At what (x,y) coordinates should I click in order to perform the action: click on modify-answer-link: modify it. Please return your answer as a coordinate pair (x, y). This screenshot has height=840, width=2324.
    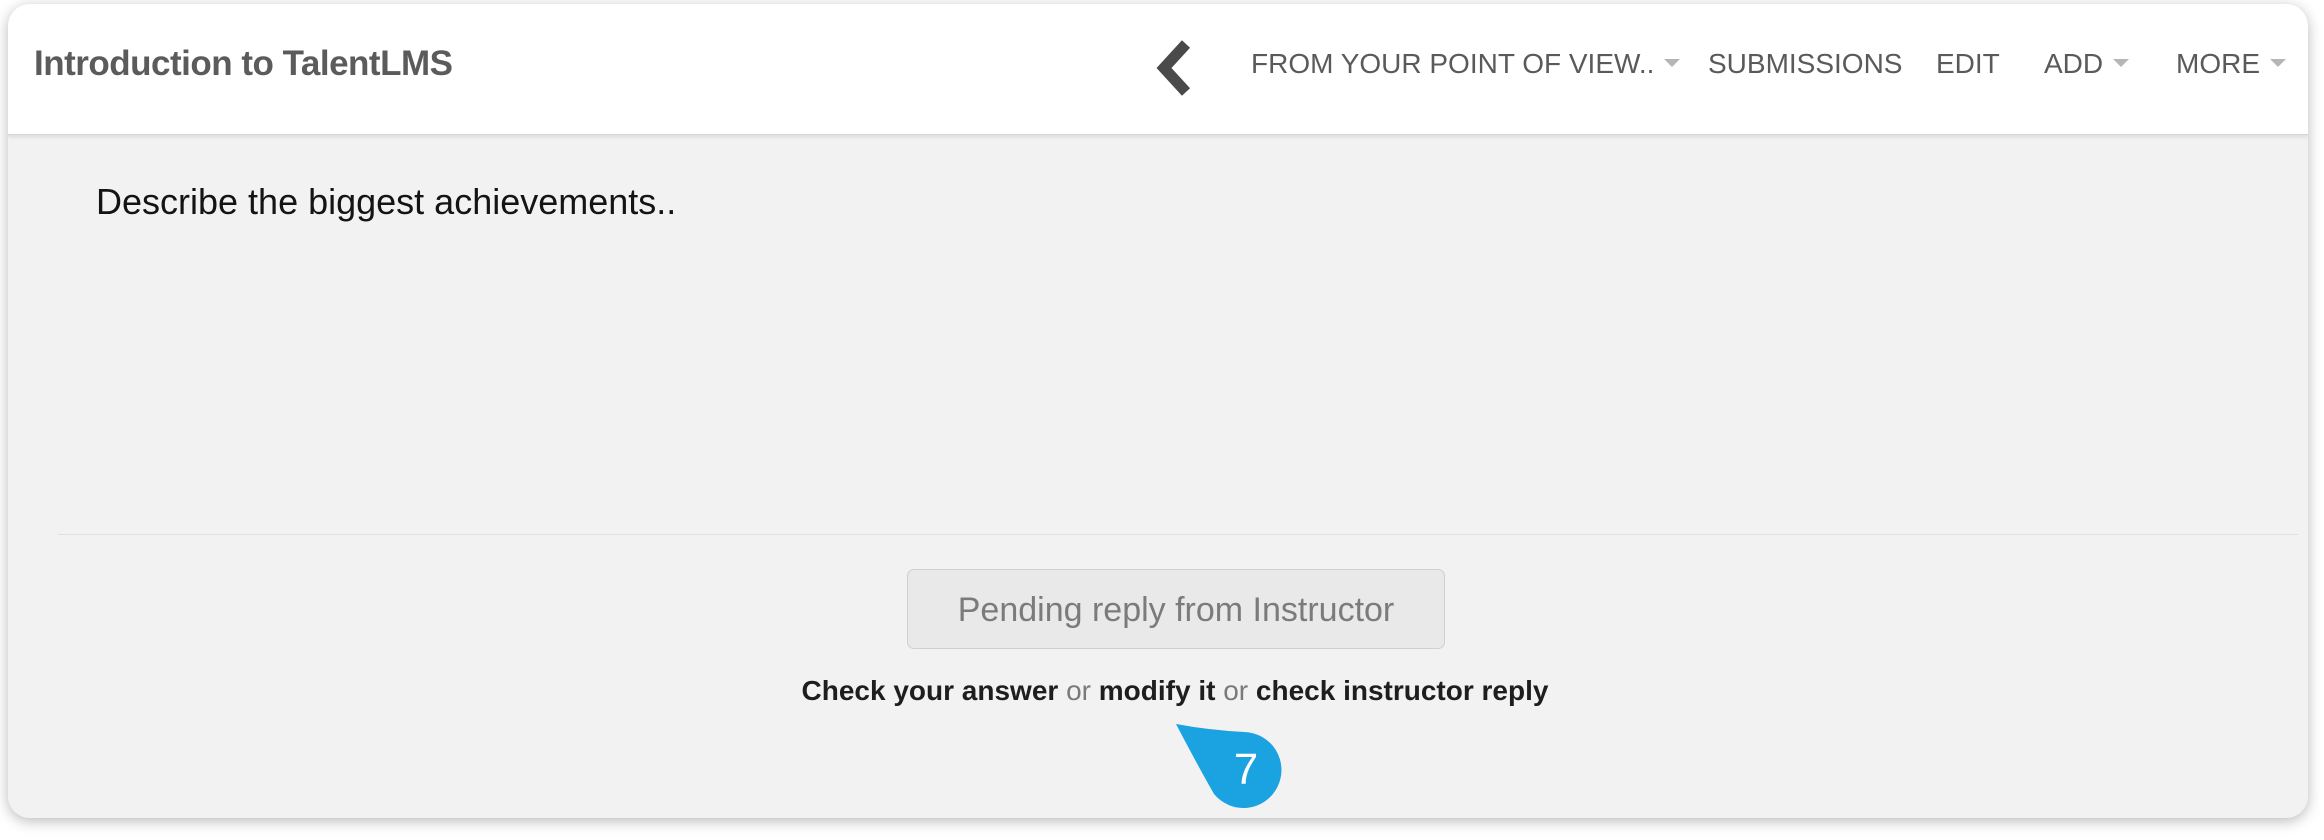
    Looking at the image, I should click on (1157, 690).